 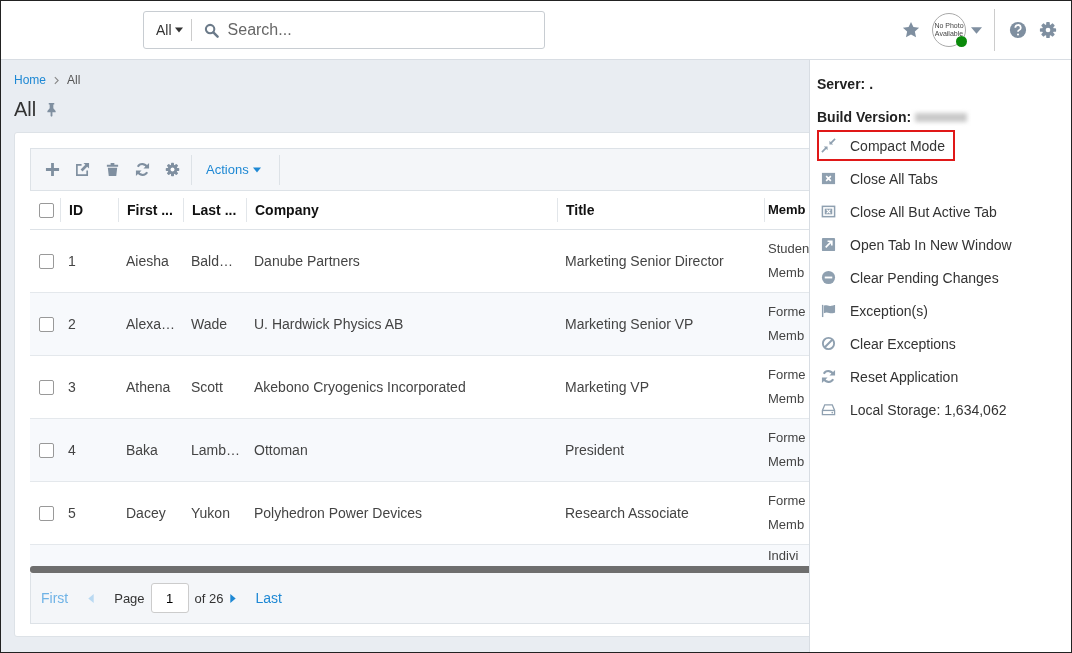 What do you see at coordinates (607, 387) in the screenshot?
I see `table-cell: Marketing VP` at bounding box center [607, 387].